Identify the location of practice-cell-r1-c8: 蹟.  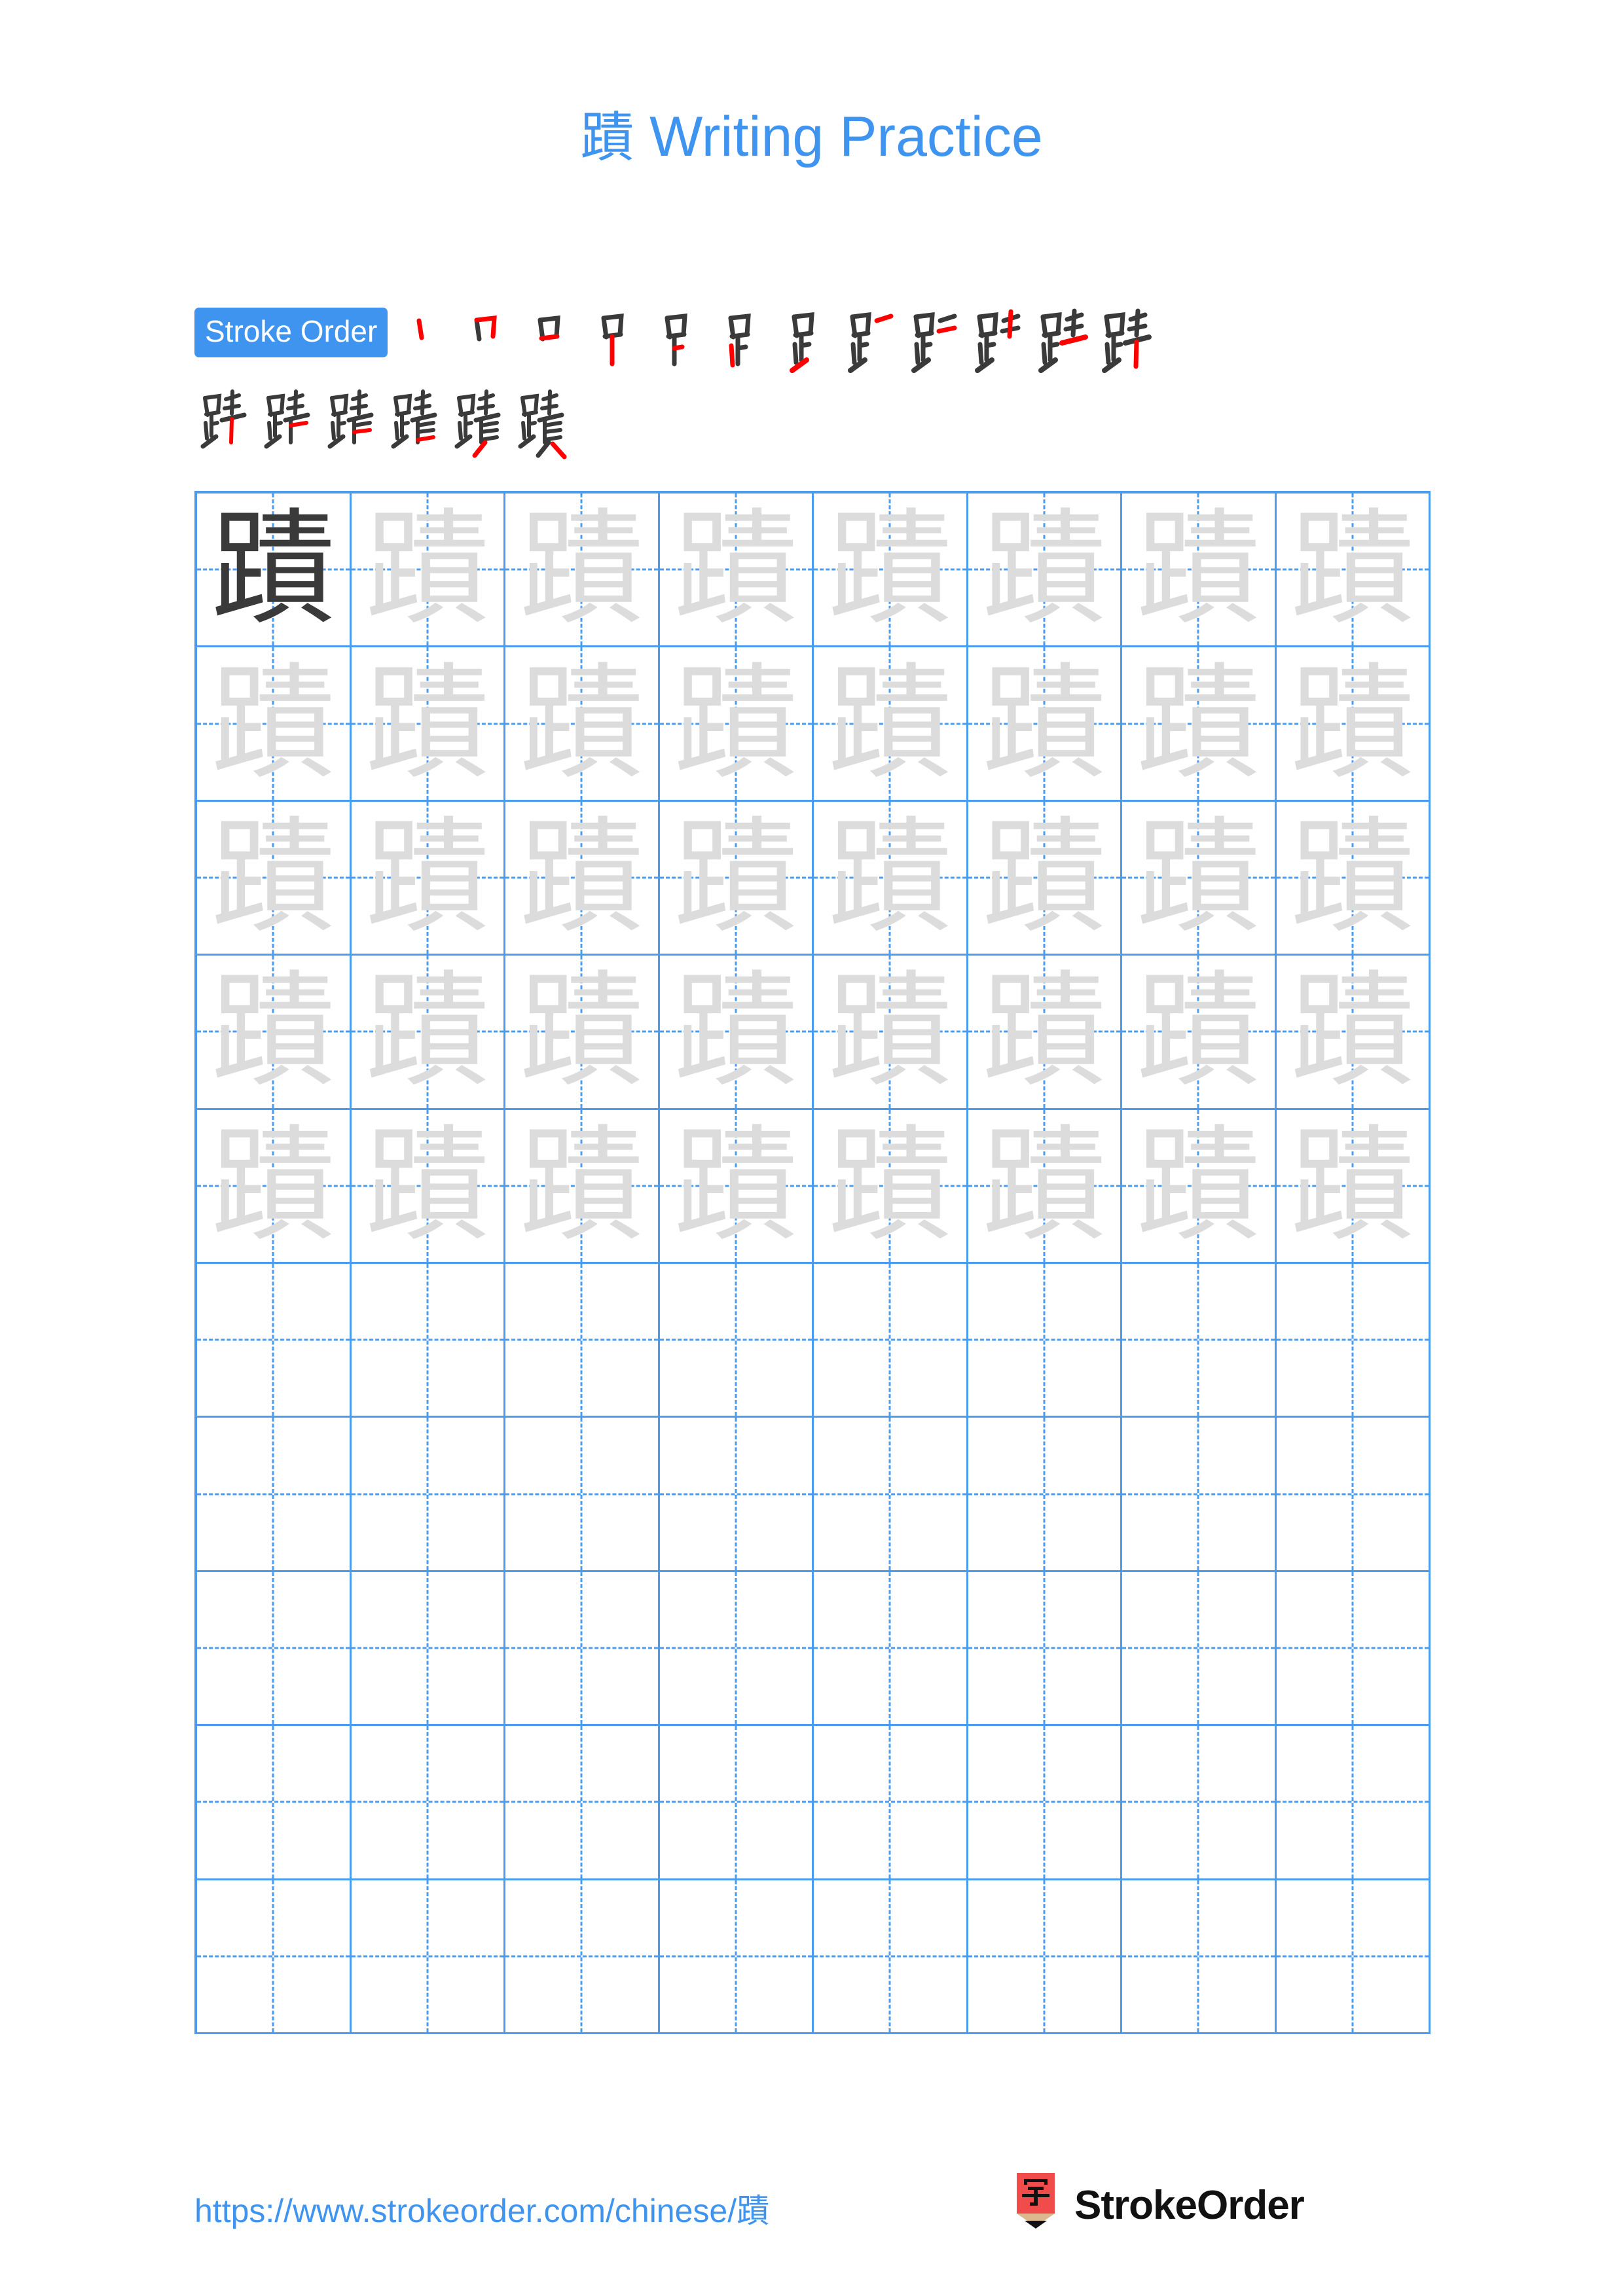
(1353, 570).